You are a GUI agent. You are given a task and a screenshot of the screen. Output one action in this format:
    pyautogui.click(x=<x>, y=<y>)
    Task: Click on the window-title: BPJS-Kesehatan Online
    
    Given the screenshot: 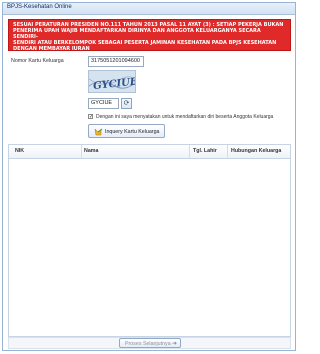 What is the action you would take?
    pyautogui.click(x=39, y=7)
    